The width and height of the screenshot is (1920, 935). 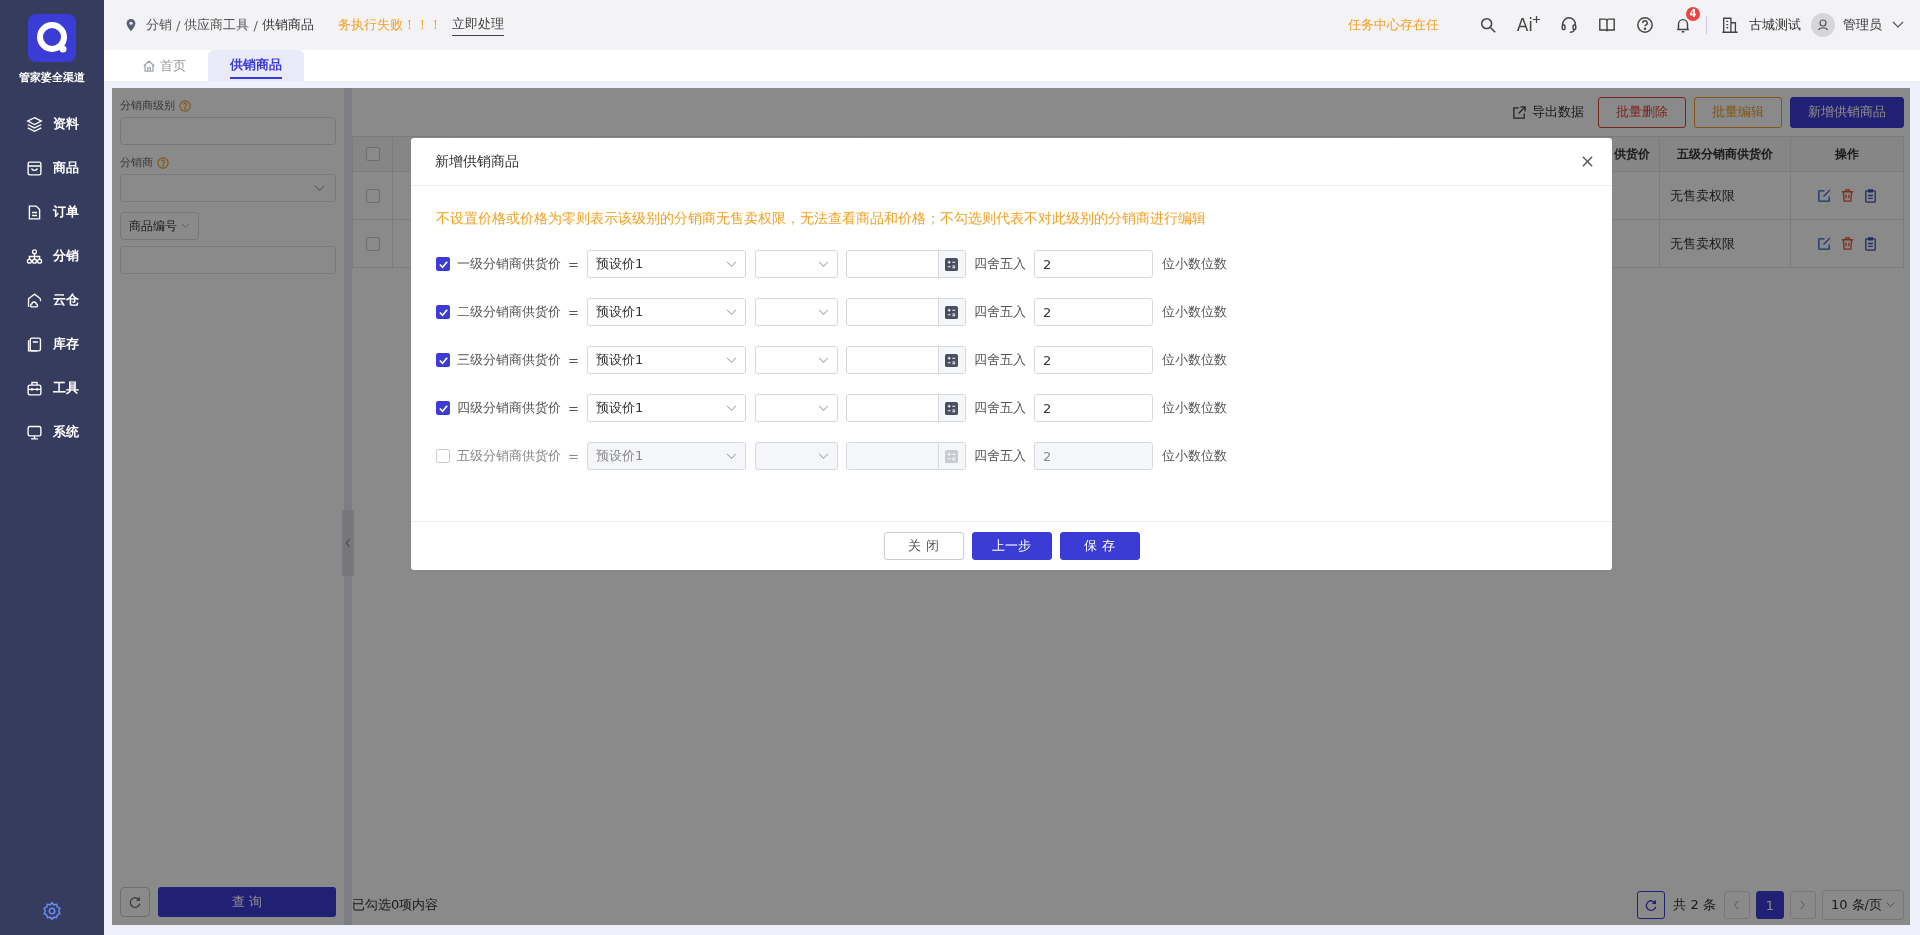 What do you see at coordinates (1730, 25) in the screenshot?
I see `building-icon` at bounding box center [1730, 25].